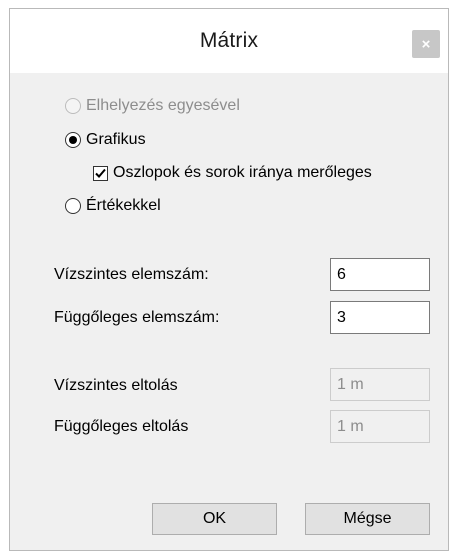 The height and width of the screenshot is (560, 458). I want to click on horizontal-count-label: Vízszintes elemszám:, so click(131, 274).